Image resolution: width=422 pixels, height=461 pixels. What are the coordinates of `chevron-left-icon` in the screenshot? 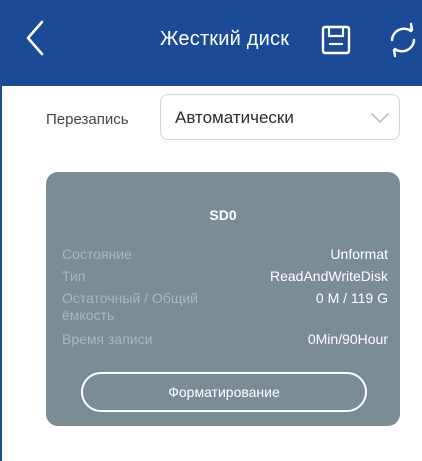 It's located at (35, 38).